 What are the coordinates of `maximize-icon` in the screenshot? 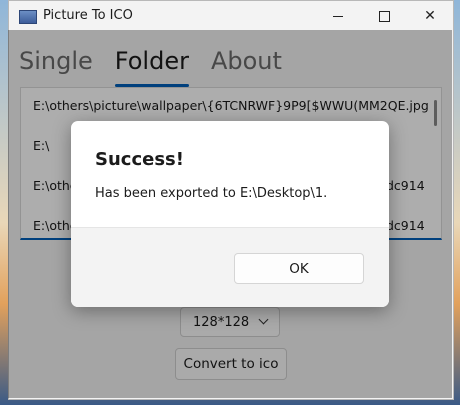 It's located at (384, 16).